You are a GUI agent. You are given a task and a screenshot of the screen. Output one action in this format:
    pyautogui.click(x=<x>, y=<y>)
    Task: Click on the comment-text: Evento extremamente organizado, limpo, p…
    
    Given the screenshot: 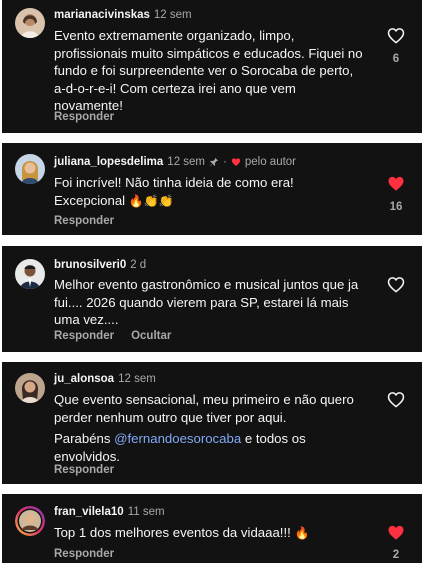 What is the action you would take?
    pyautogui.click(x=208, y=70)
    